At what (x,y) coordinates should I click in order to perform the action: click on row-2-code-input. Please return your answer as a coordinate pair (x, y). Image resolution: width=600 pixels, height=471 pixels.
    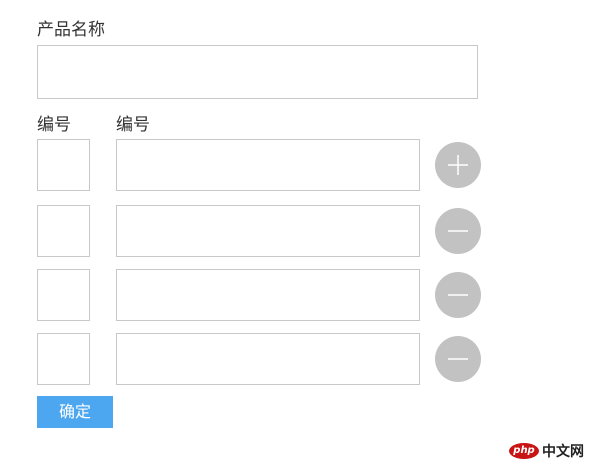
    Looking at the image, I should click on (63, 231).